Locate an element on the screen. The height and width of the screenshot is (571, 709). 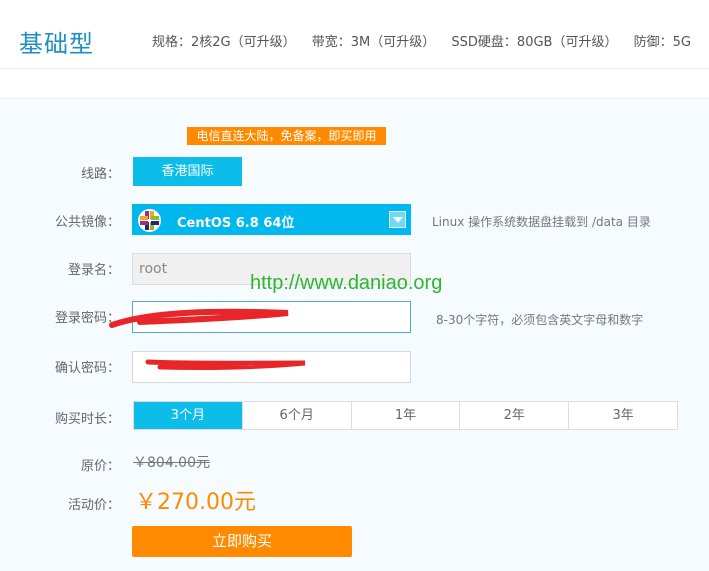
orig-price-label: 原价： is located at coordinates (100, 466).